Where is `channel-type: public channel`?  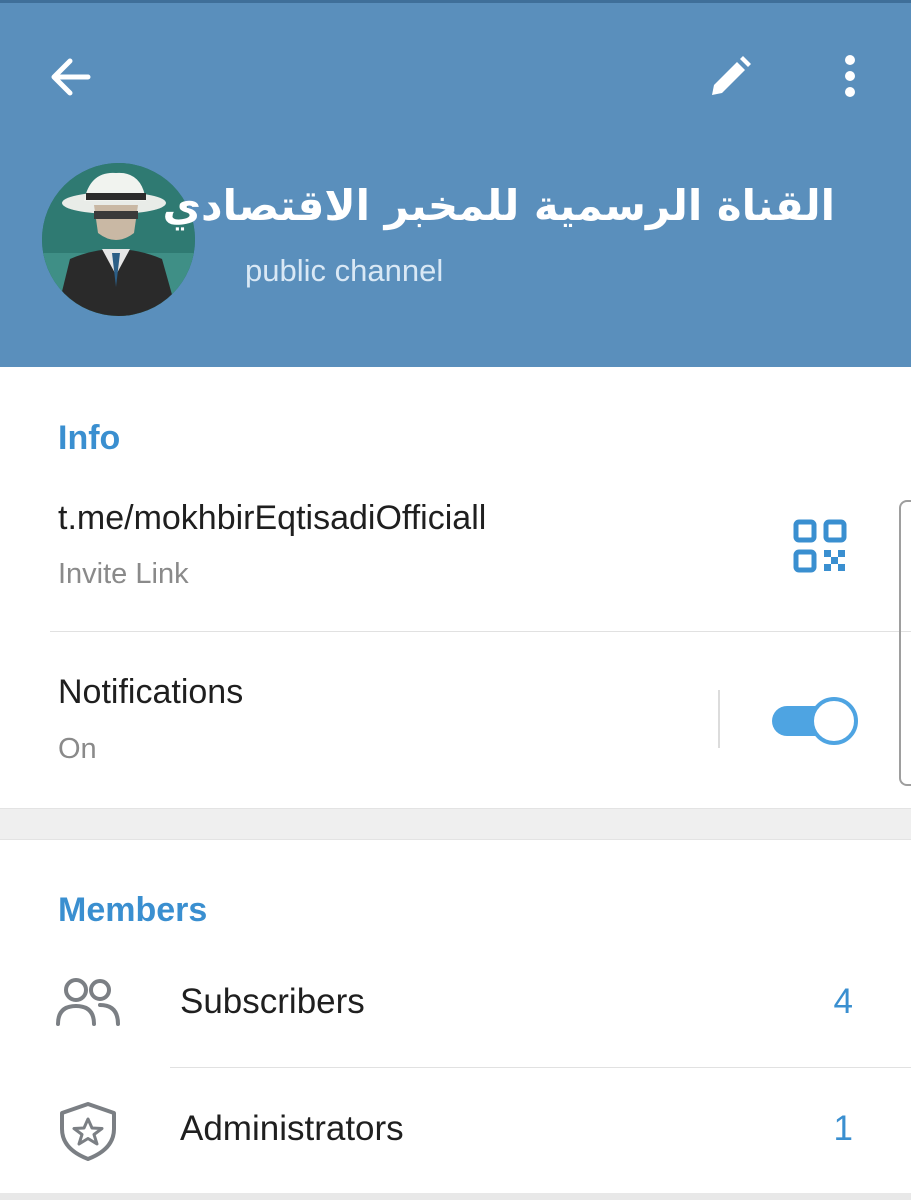 channel-type: public channel is located at coordinates (344, 270).